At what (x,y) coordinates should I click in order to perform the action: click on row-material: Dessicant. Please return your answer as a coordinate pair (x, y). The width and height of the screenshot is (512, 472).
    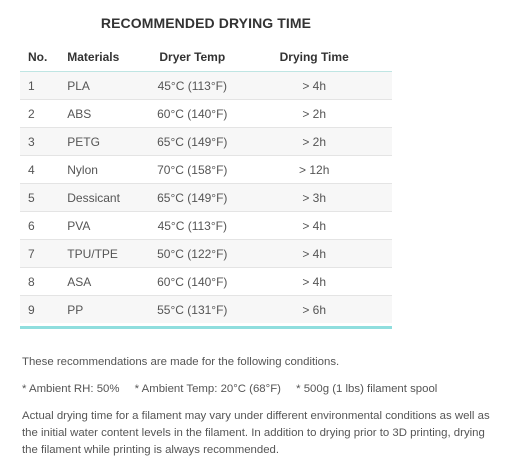
    Looking at the image, I should click on (108, 197).